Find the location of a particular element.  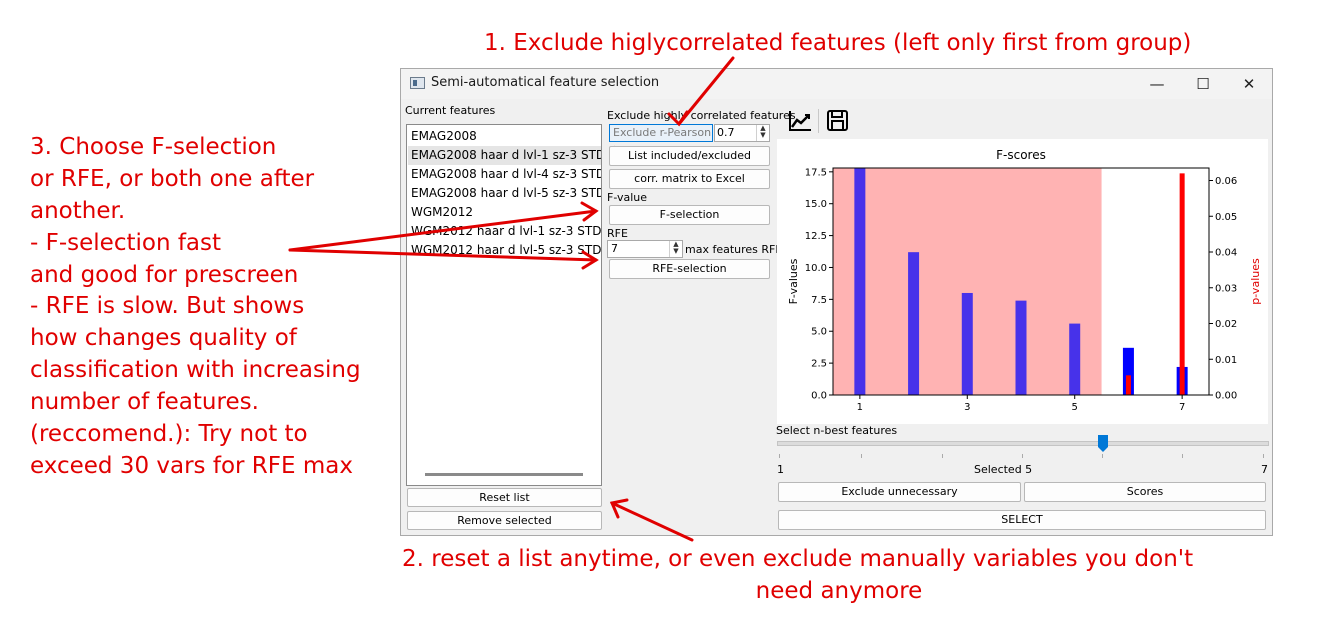

arrow-to-reset is located at coordinates (652, 521).